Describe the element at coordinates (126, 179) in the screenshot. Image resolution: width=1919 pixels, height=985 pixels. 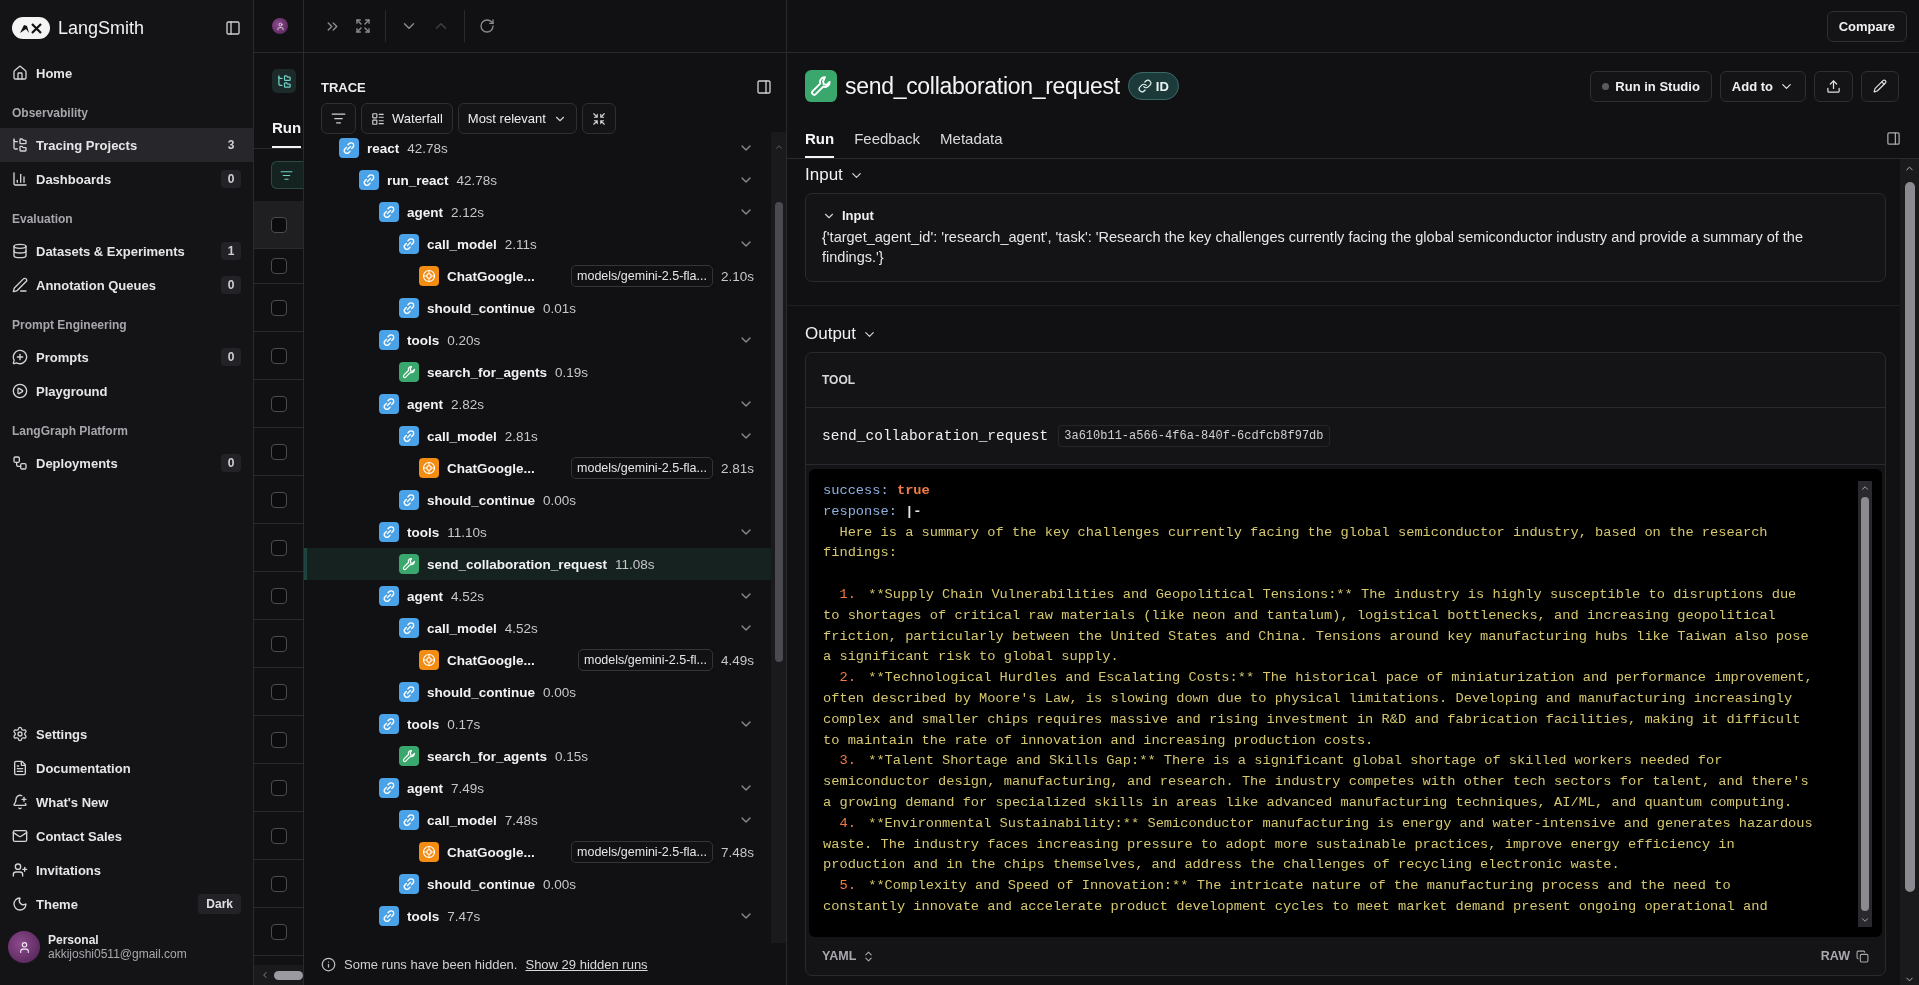
I see `nav-item: Dashboards 0` at that location.